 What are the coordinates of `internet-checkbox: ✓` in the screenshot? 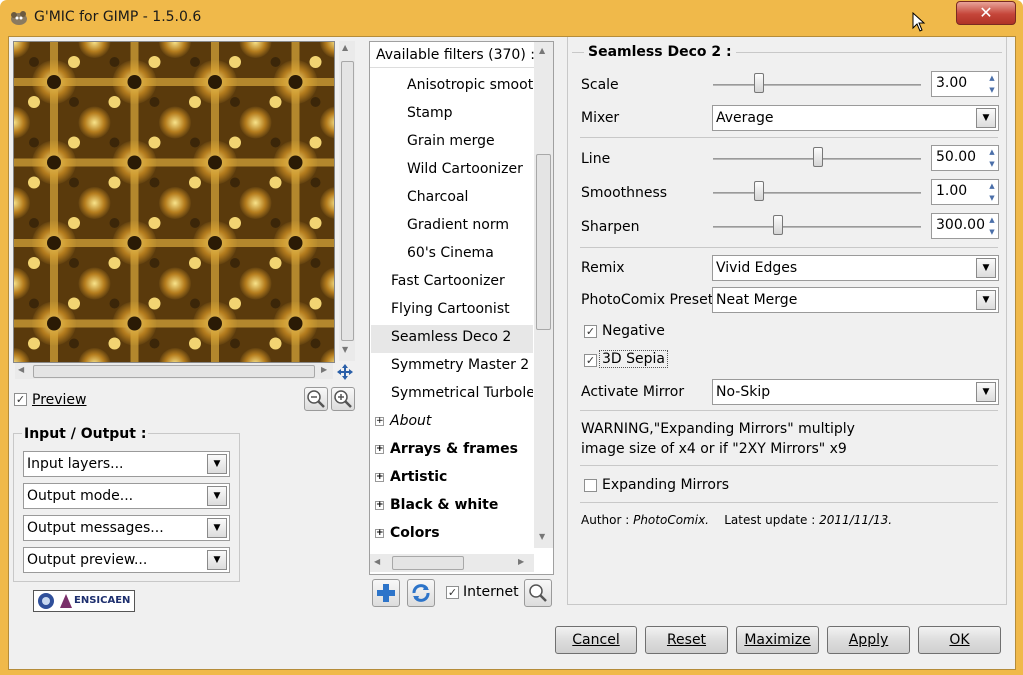 It's located at (452, 592).